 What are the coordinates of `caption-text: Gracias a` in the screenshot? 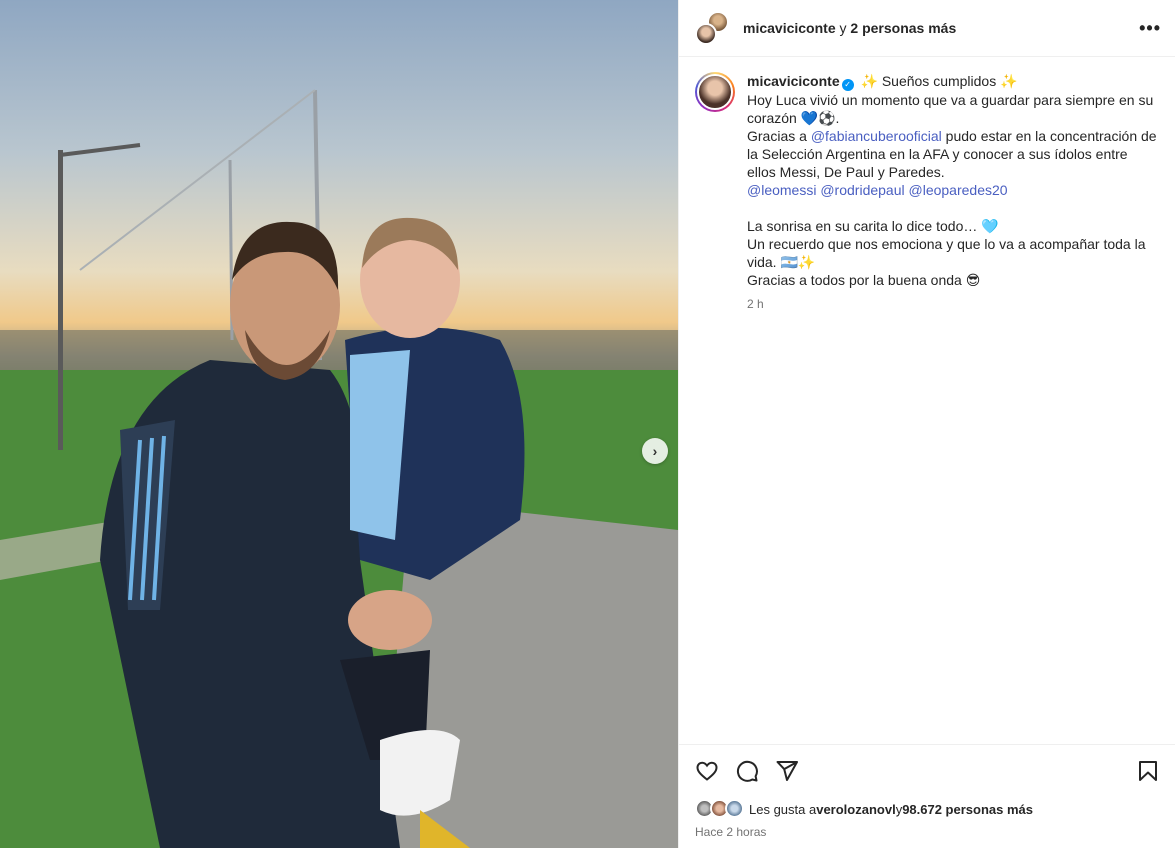 It's located at (779, 136).